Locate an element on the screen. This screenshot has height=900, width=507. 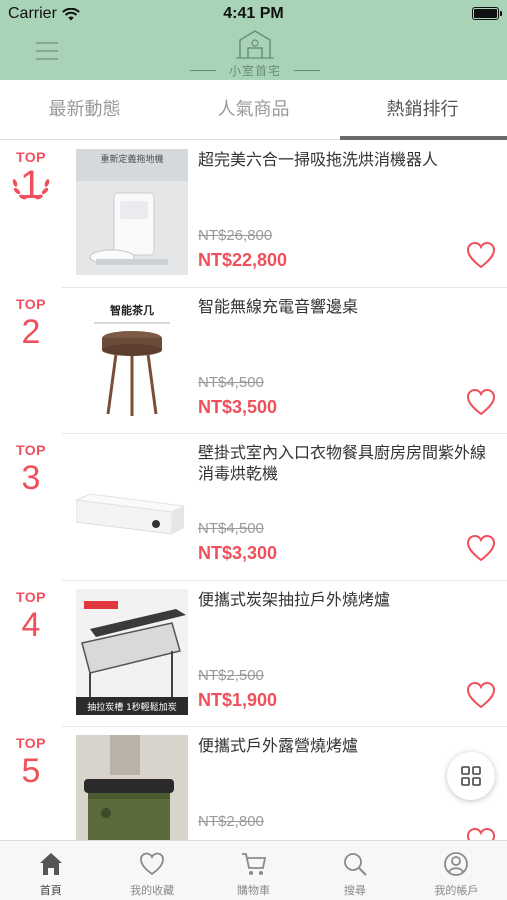
nav-search: 搜尋 is located at coordinates (354, 870).